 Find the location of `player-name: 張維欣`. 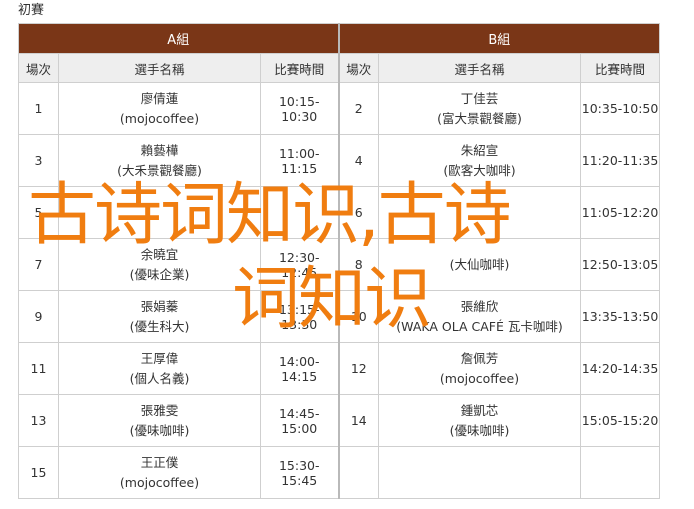

player-name: 張維欣 is located at coordinates (479, 306).